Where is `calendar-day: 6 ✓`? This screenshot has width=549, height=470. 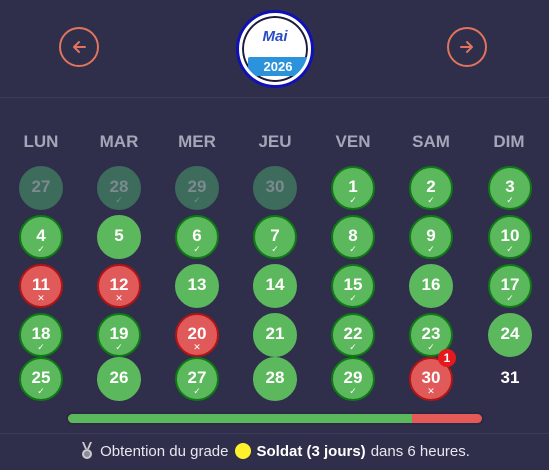
calendar-day: 6 ✓ is located at coordinates (197, 237).